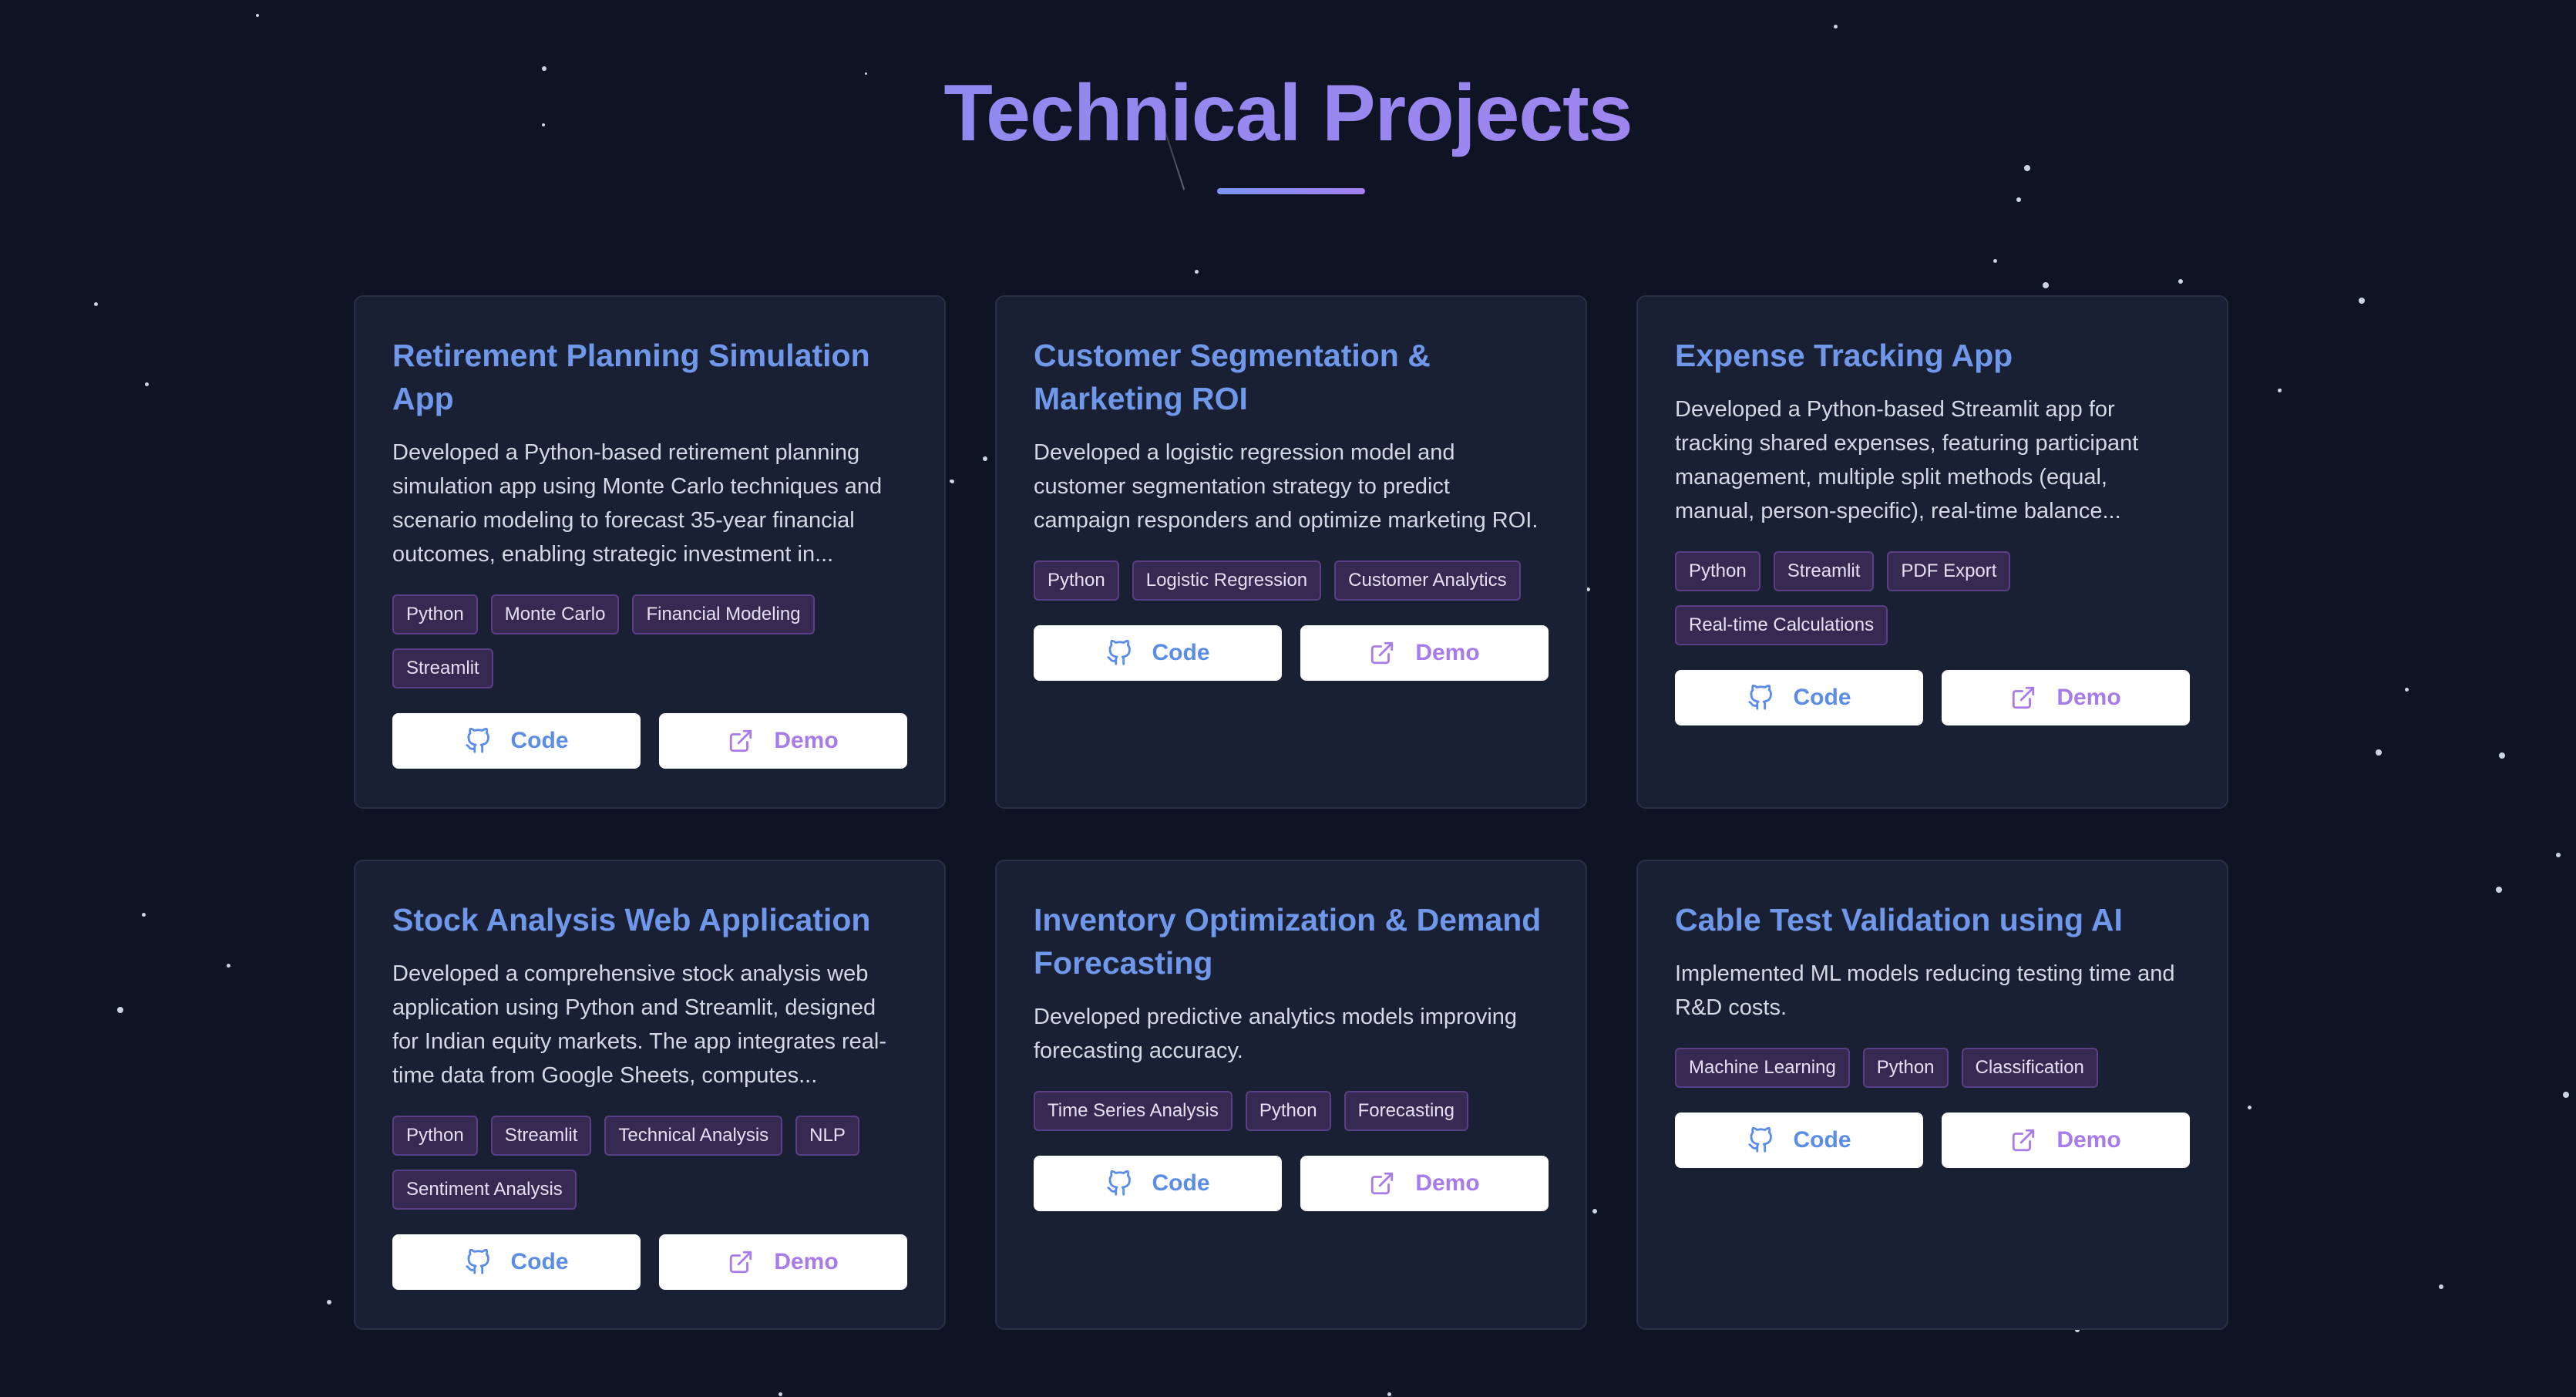  I want to click on tag: Time Series Analysis, so click(1133, 1111).